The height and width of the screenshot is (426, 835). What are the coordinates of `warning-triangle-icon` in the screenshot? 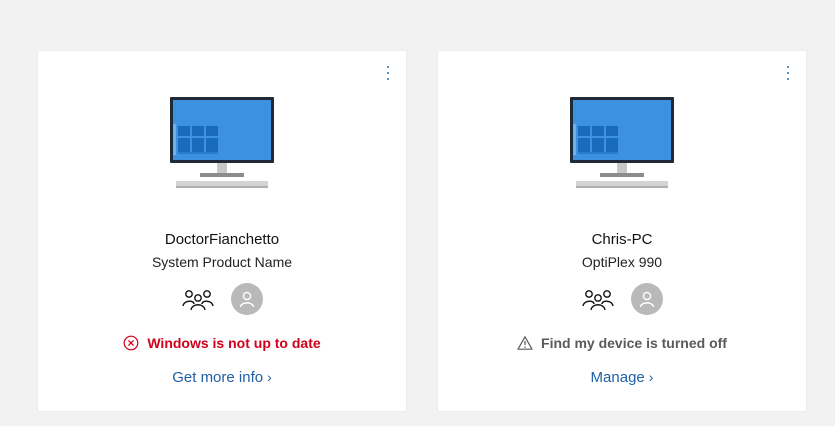 It's located at (525, 343).